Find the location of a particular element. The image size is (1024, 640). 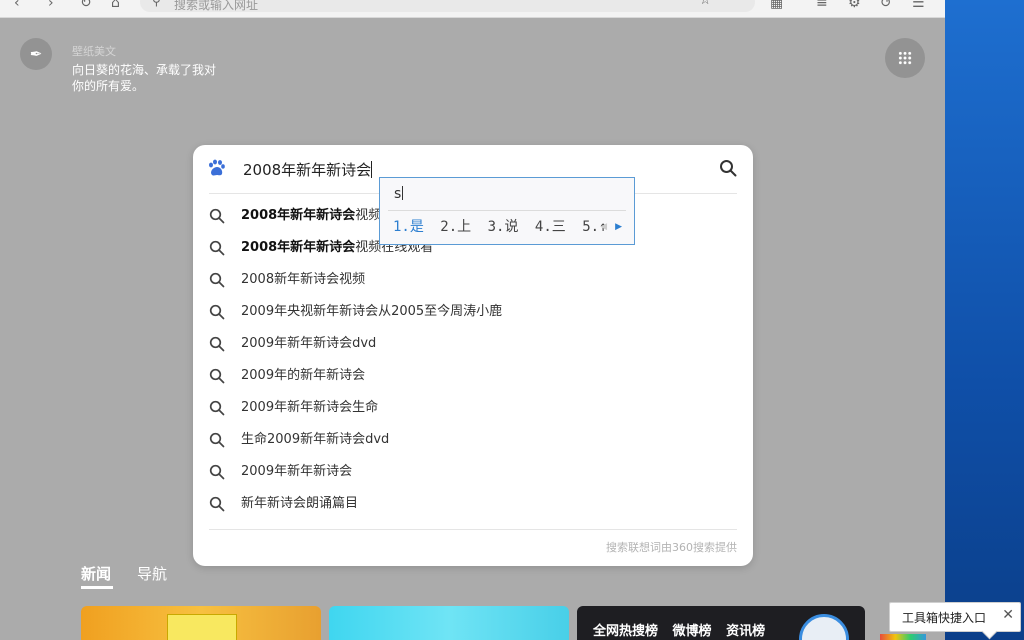

ime-prev-page-icon: ◀ is located at coordinates (603, 227).